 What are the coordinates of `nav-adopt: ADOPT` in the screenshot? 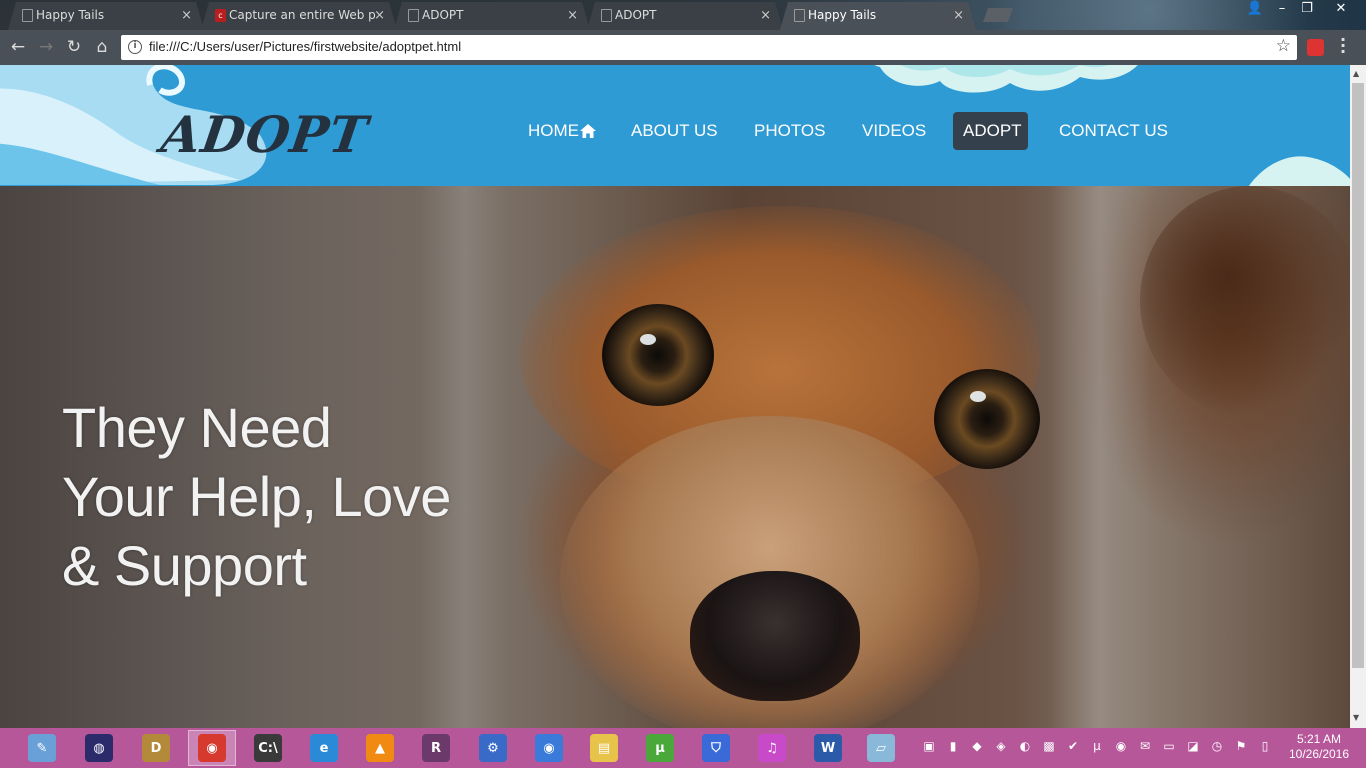 It's located at (990, 131).